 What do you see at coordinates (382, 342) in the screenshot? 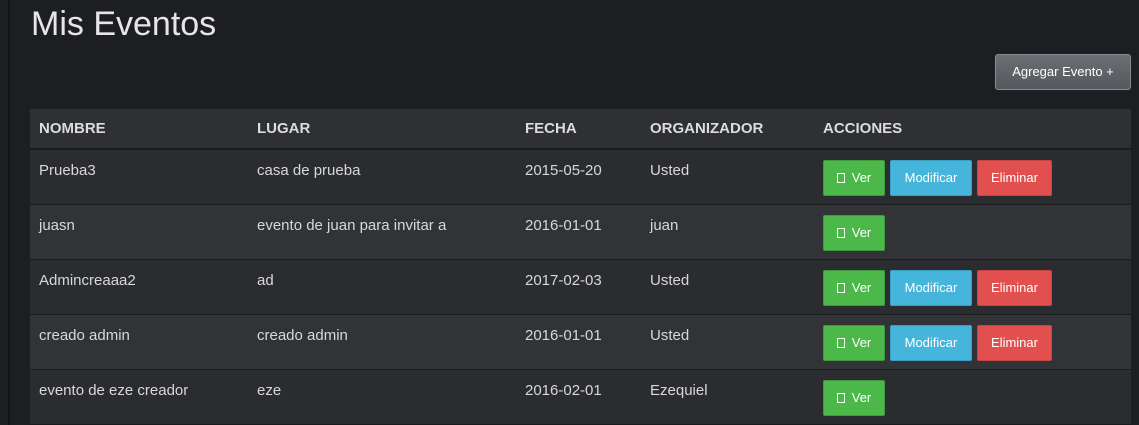
I see `cell-lugar: creado admin` at bounding box center [382, 342].